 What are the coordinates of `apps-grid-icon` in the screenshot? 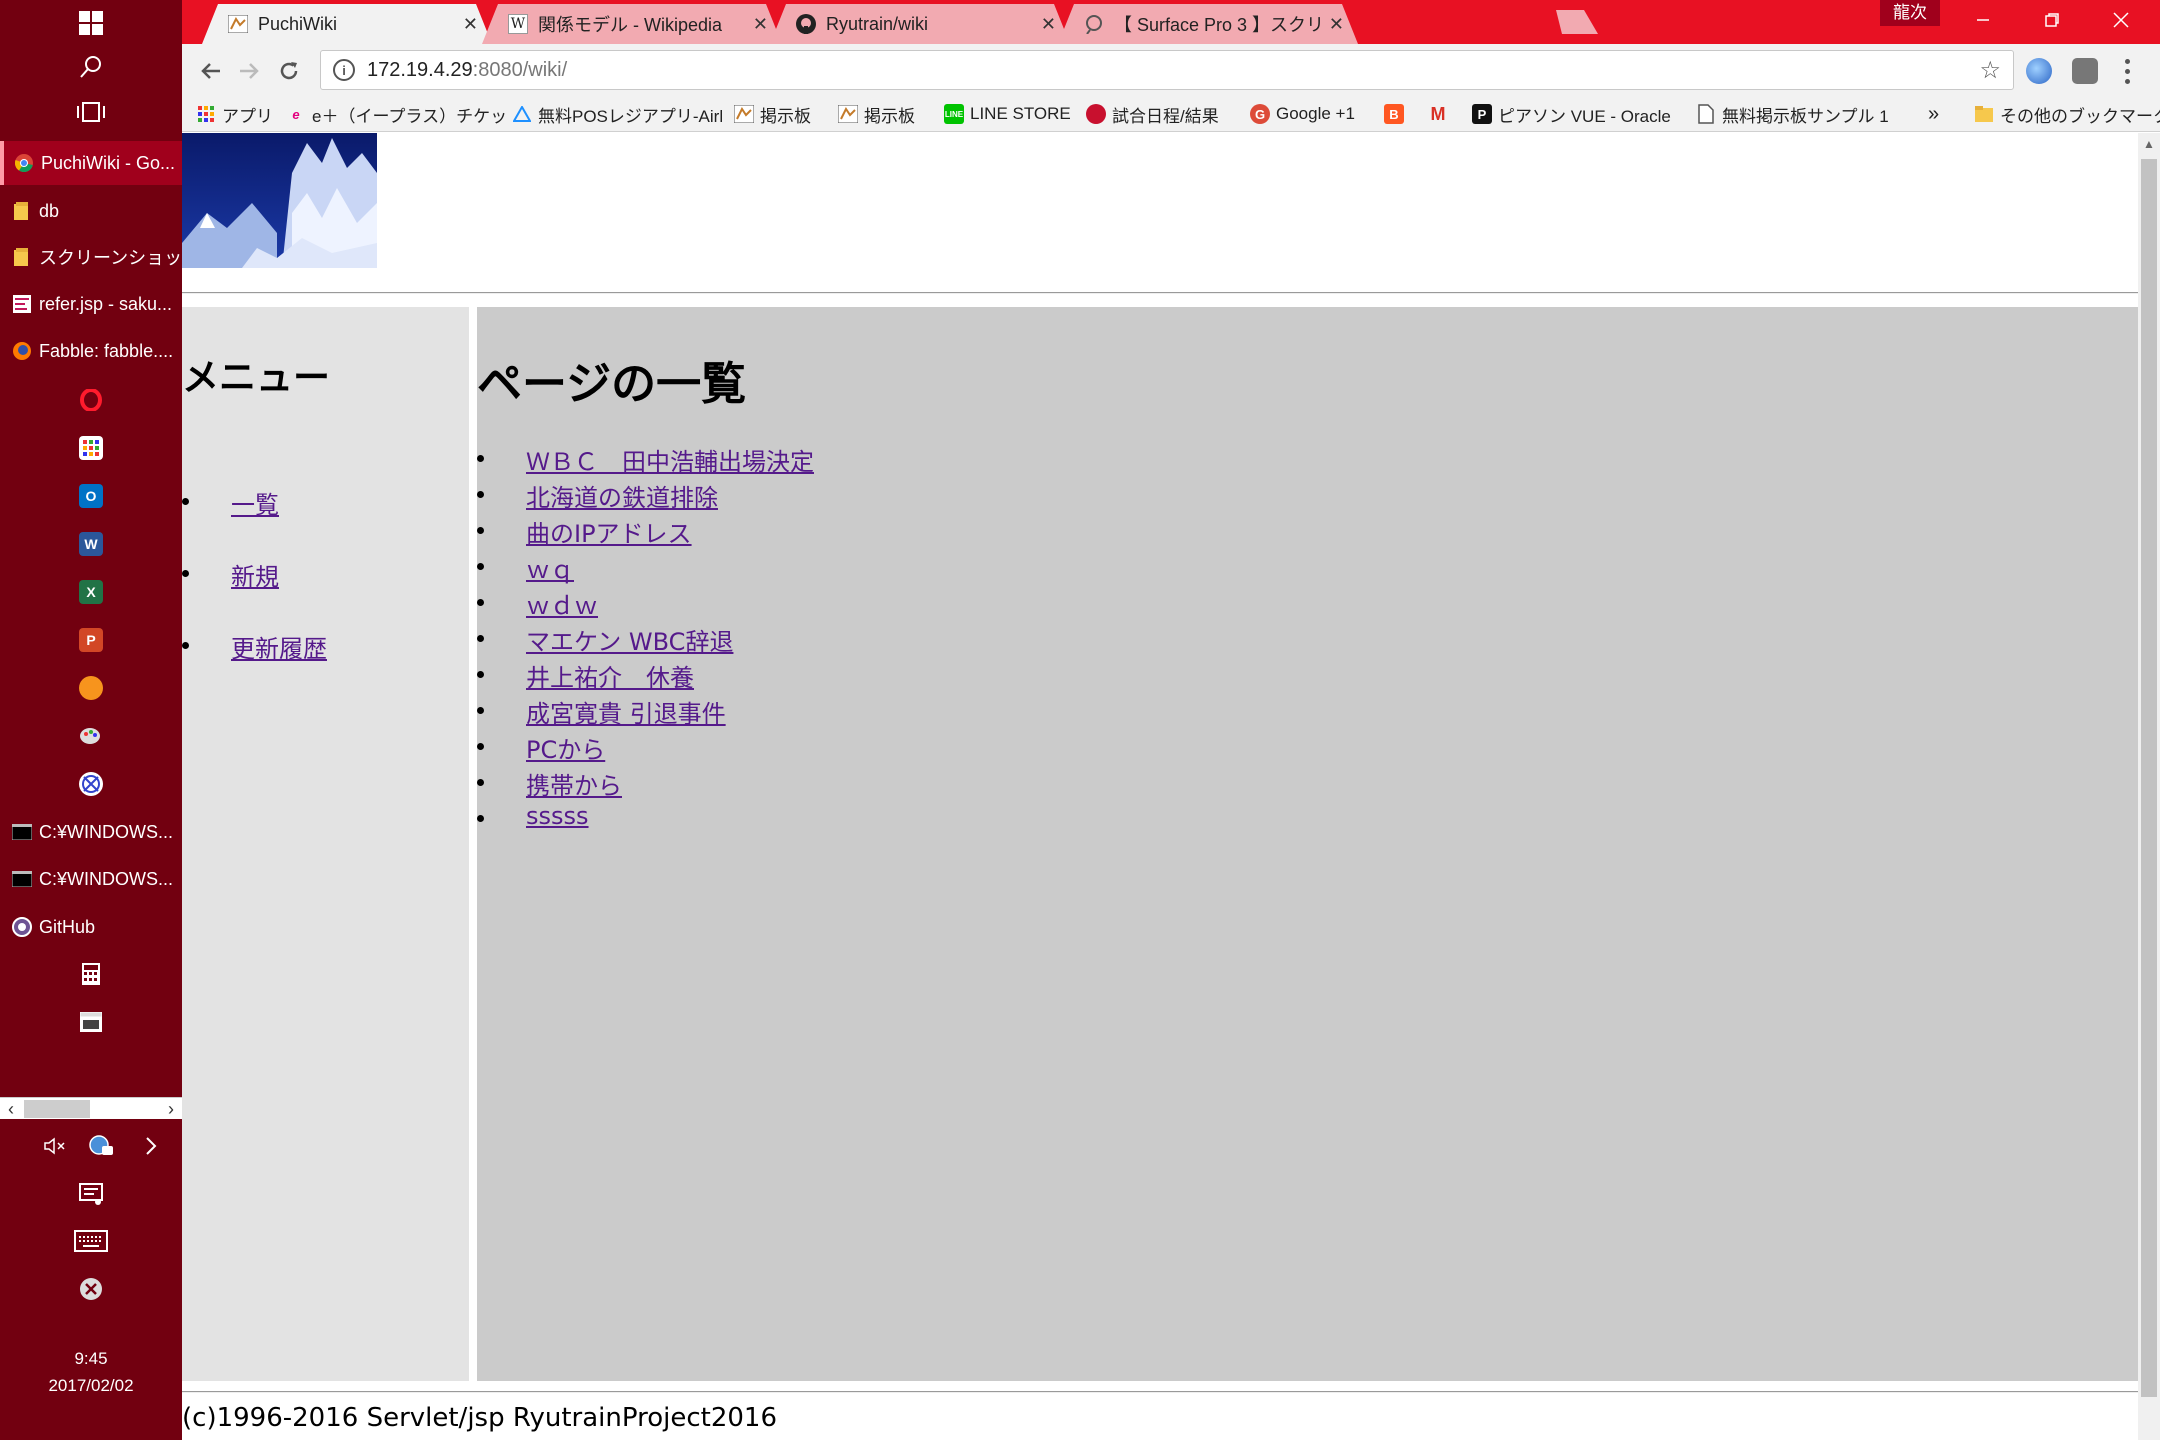 It's located at (206, 114).